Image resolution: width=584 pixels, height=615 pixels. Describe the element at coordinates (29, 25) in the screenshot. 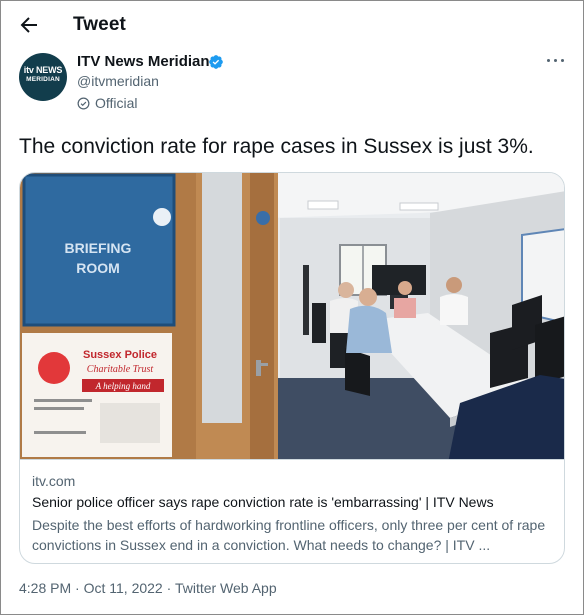

I see `arrow-left-icon` at that location.